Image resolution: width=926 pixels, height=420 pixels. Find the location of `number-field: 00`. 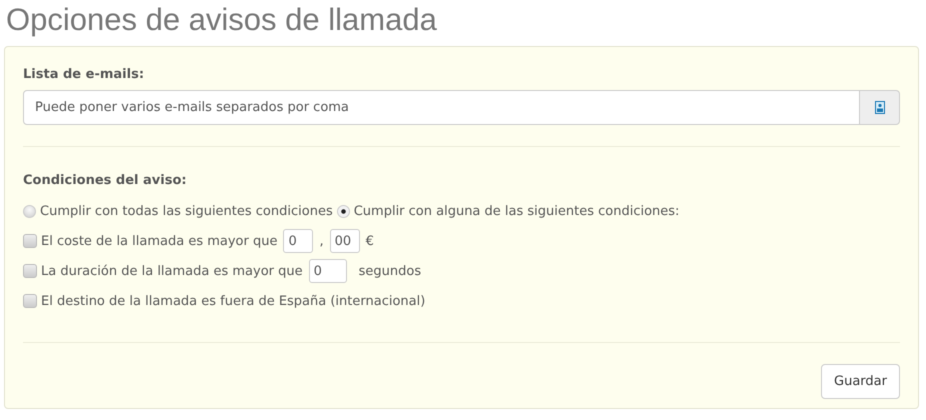

number-field: 00 is located at coordinates (345, 241).